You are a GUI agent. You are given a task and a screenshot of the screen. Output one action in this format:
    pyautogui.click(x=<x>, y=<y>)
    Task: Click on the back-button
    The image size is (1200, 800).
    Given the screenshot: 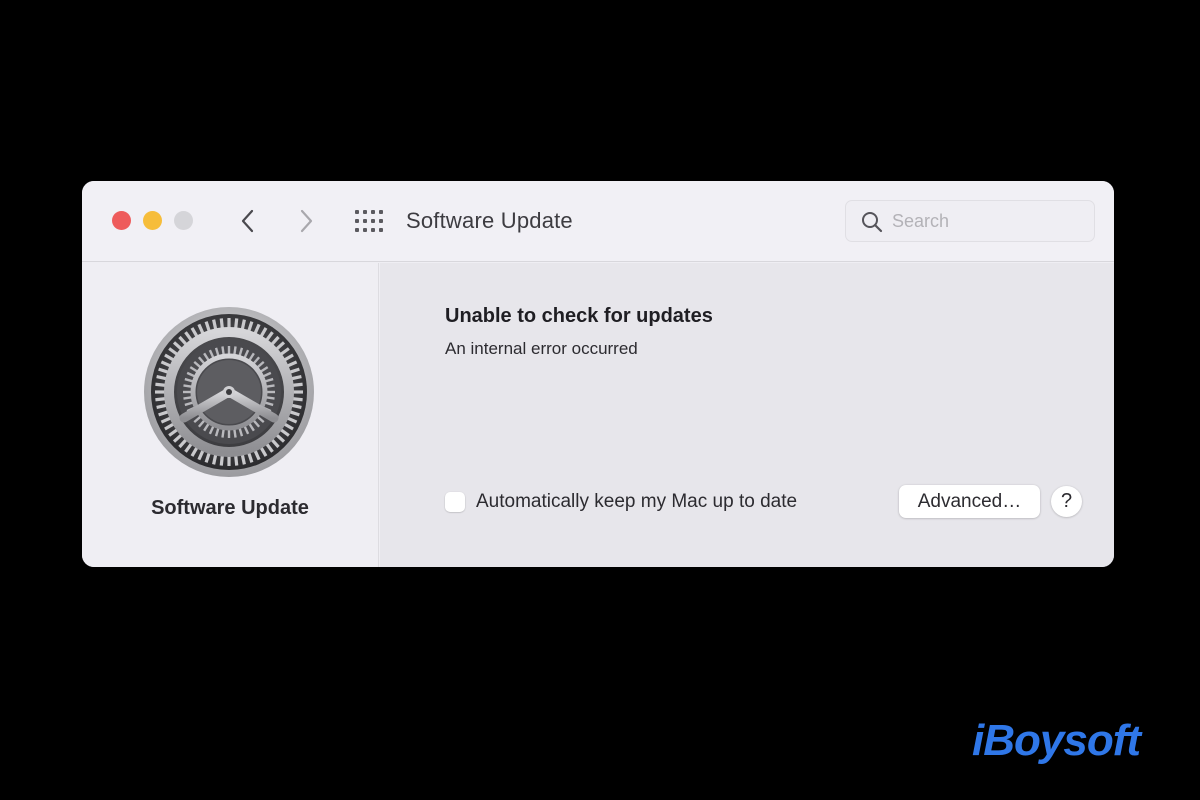 What is the action you would take?
    pyautogui.click(x=248, y=221)
    